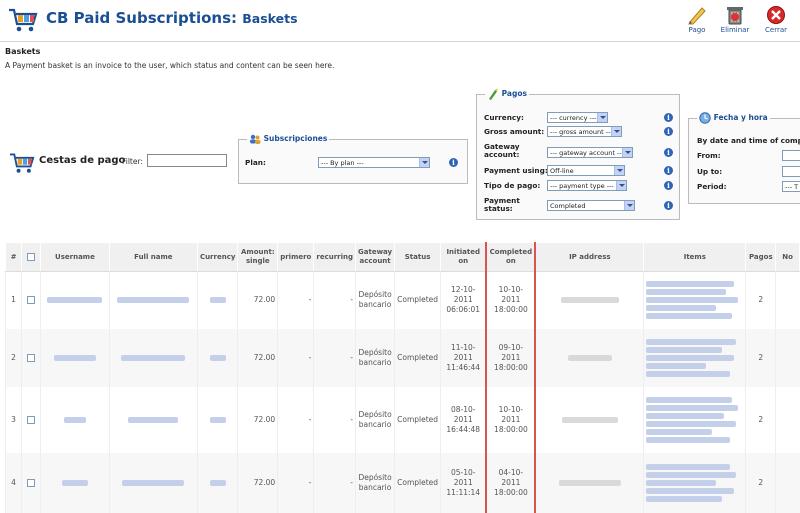 Image resolution: width=800 pixels, height=513 pixels. Describe the element at coordinates (511, 357) in the screenshot. I see `completed-cell: 09-10-2011 18:00:00` at that location.